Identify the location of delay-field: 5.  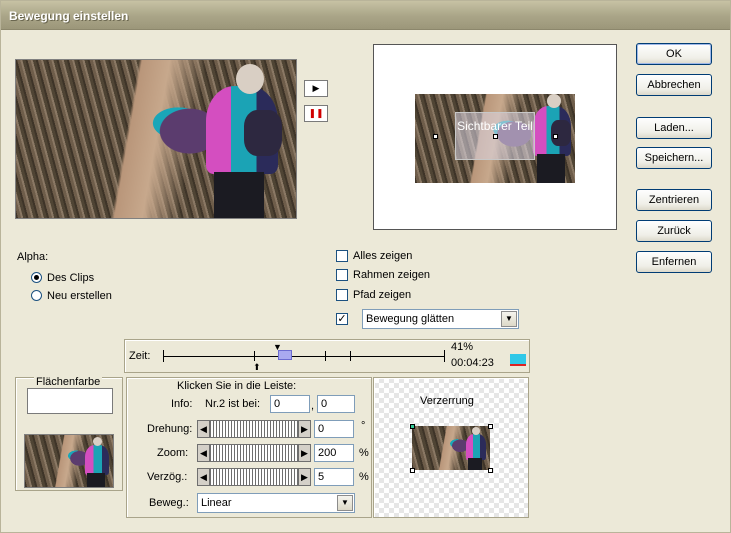
(334, 477).